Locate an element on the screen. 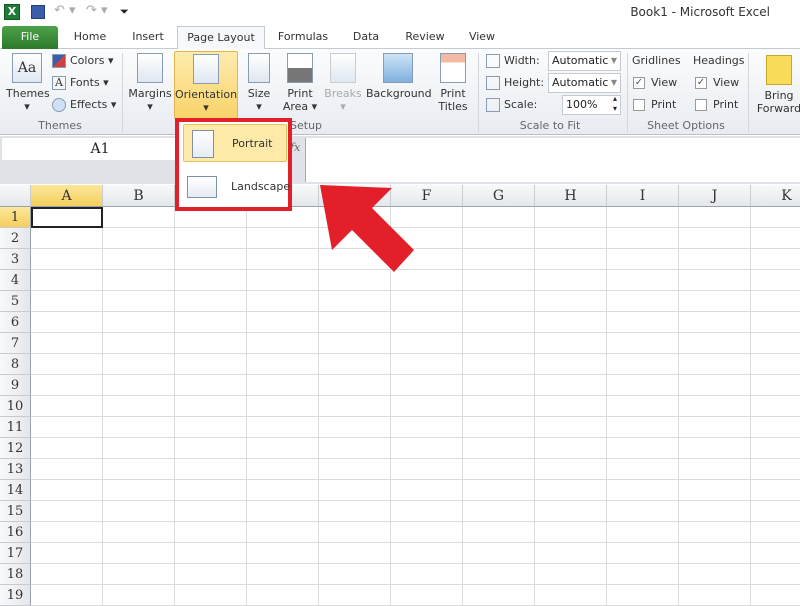 This screenshot has height=606, width=800. arrow-icon is located at coordinates (367, 228).